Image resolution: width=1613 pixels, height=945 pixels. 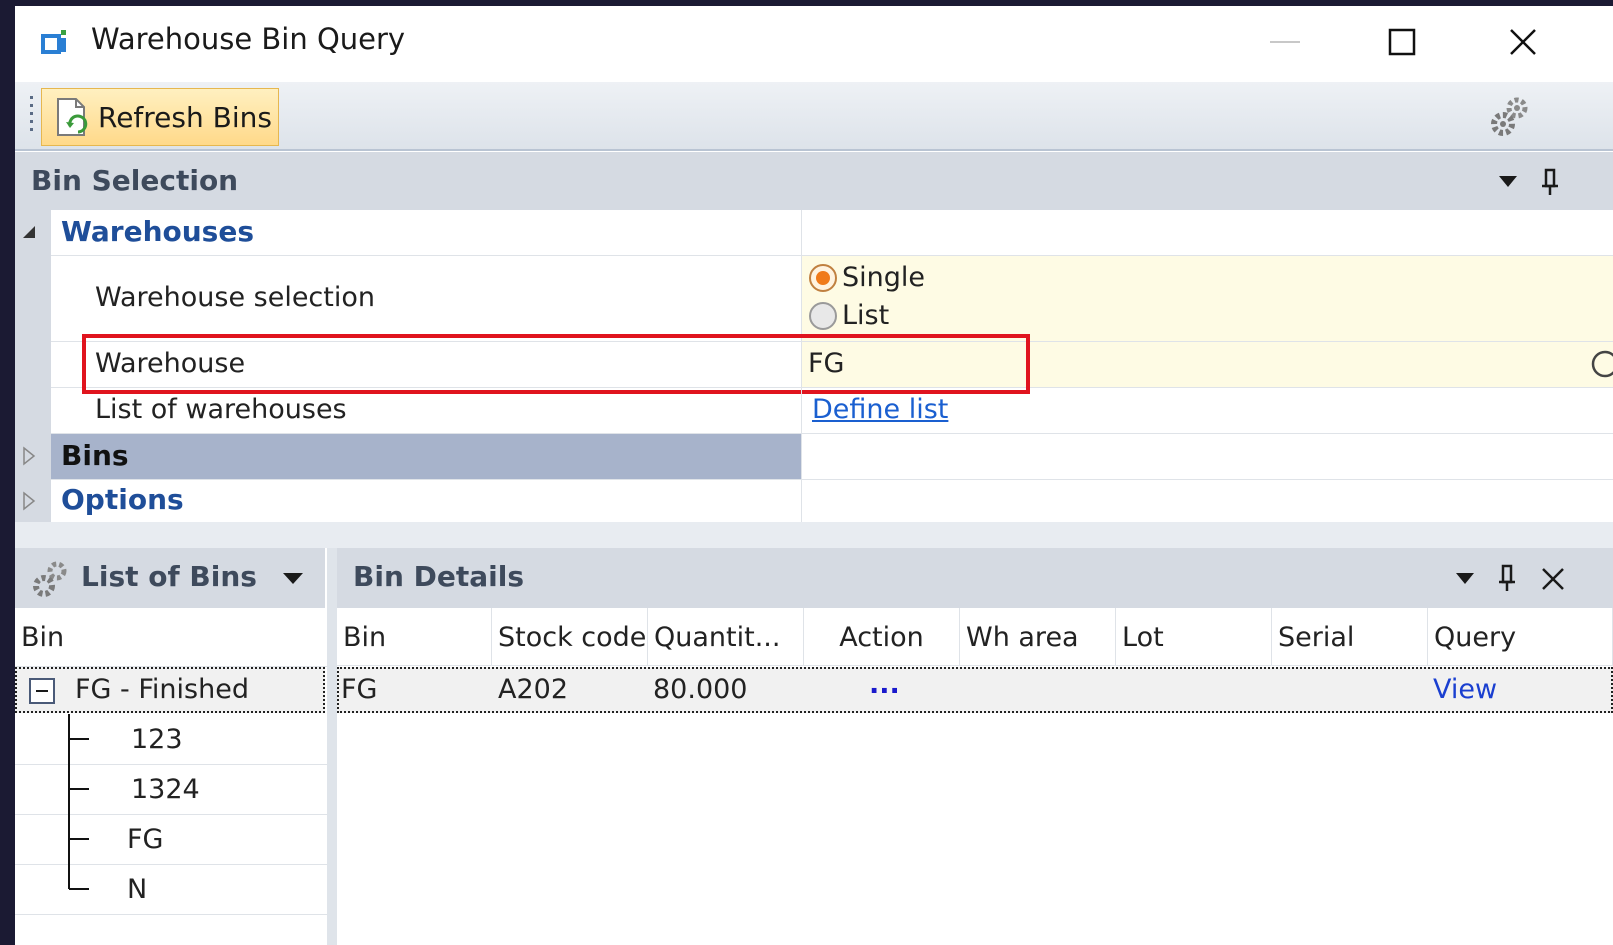 I want to click on column-header-lot: Lot, so click(x=1194, y=637).